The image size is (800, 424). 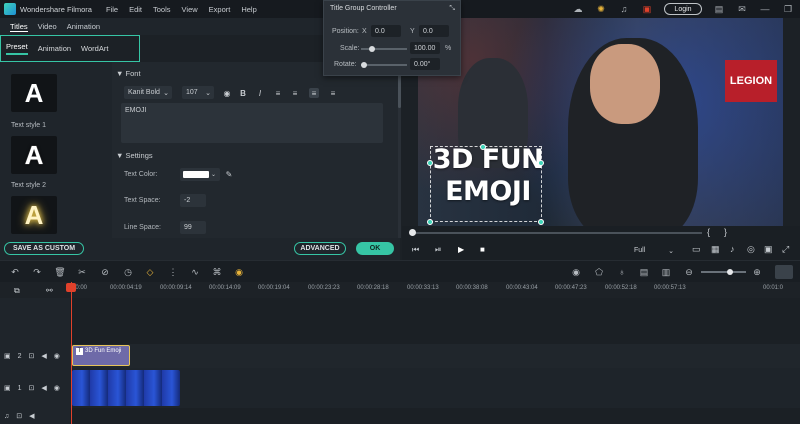 I want to click on ok-button: OK, so click(x=375, y=248).